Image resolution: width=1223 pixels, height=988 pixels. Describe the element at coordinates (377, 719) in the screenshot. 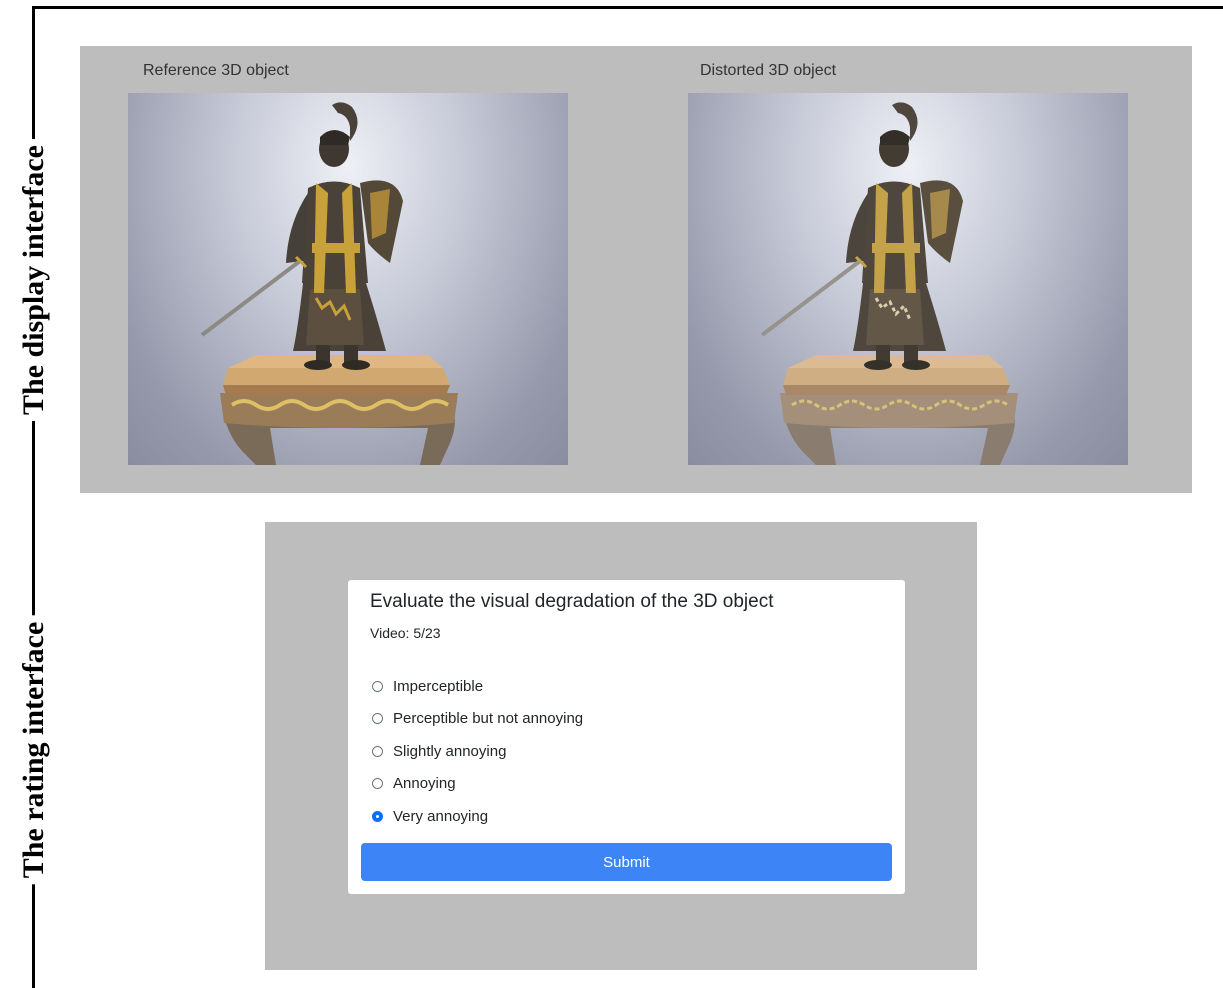

I see `radio-perceptible-not-annoying` at that location.